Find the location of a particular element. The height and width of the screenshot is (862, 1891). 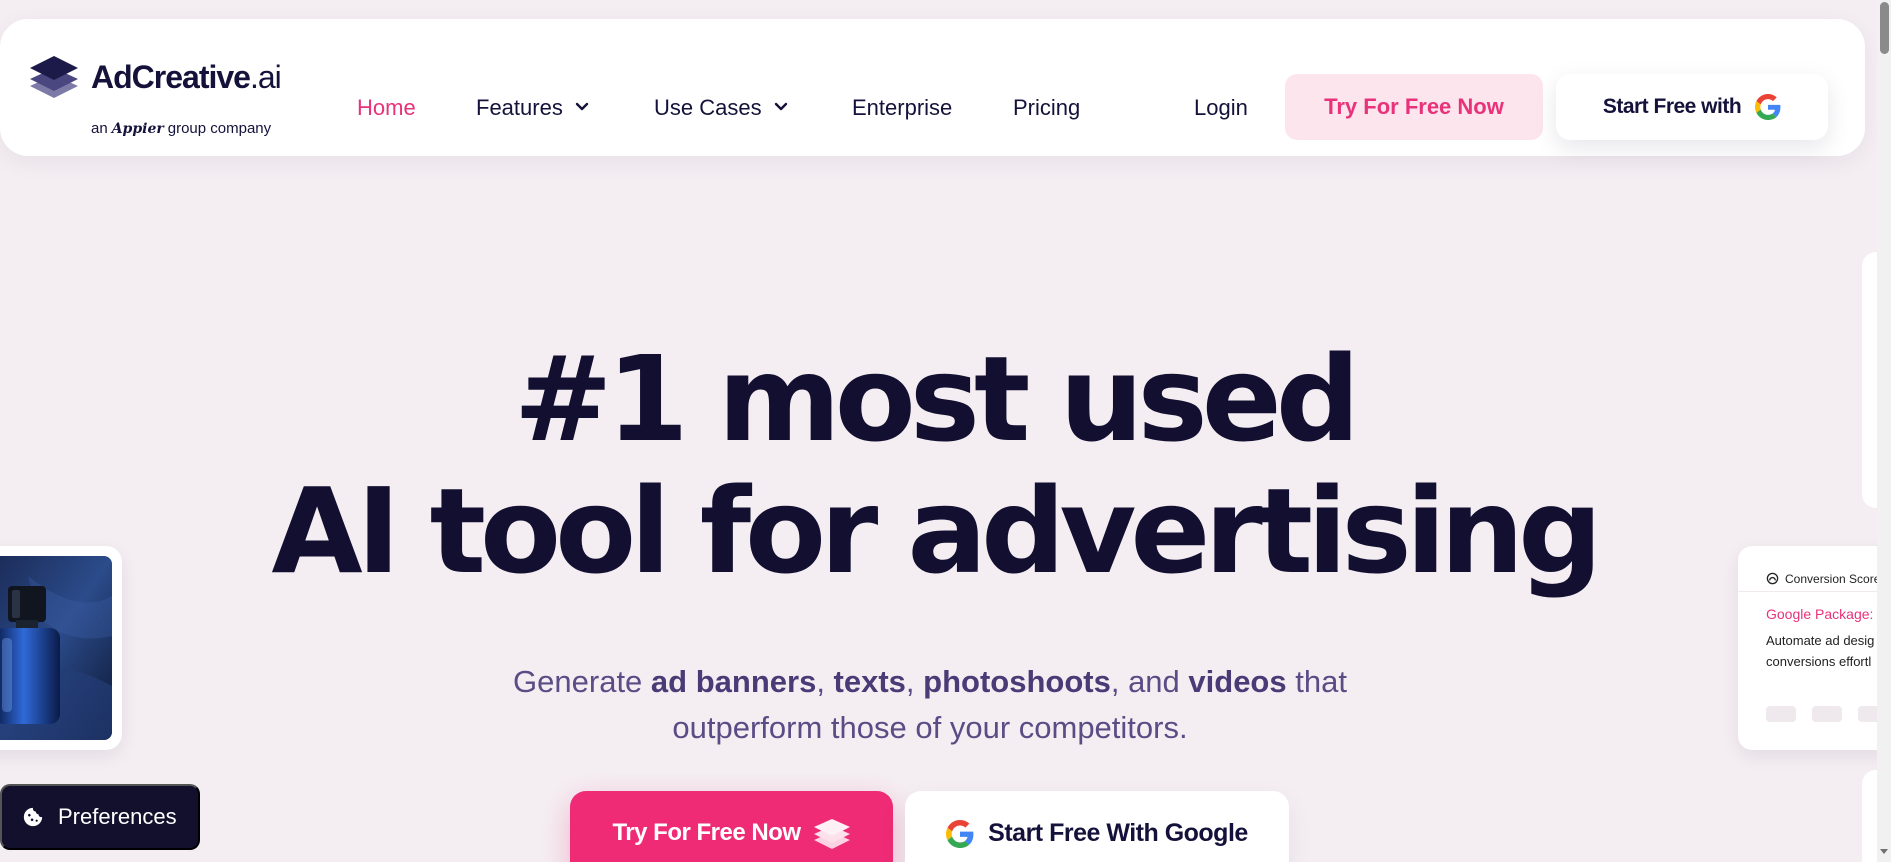

google-package-text: Automate ad desig conversions effortl is located at coordinates (1820, 651).